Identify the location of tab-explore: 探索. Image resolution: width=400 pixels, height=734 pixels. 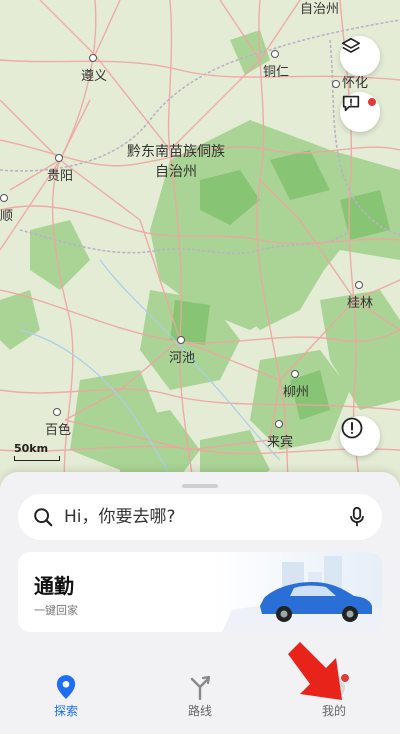
(66, 695).